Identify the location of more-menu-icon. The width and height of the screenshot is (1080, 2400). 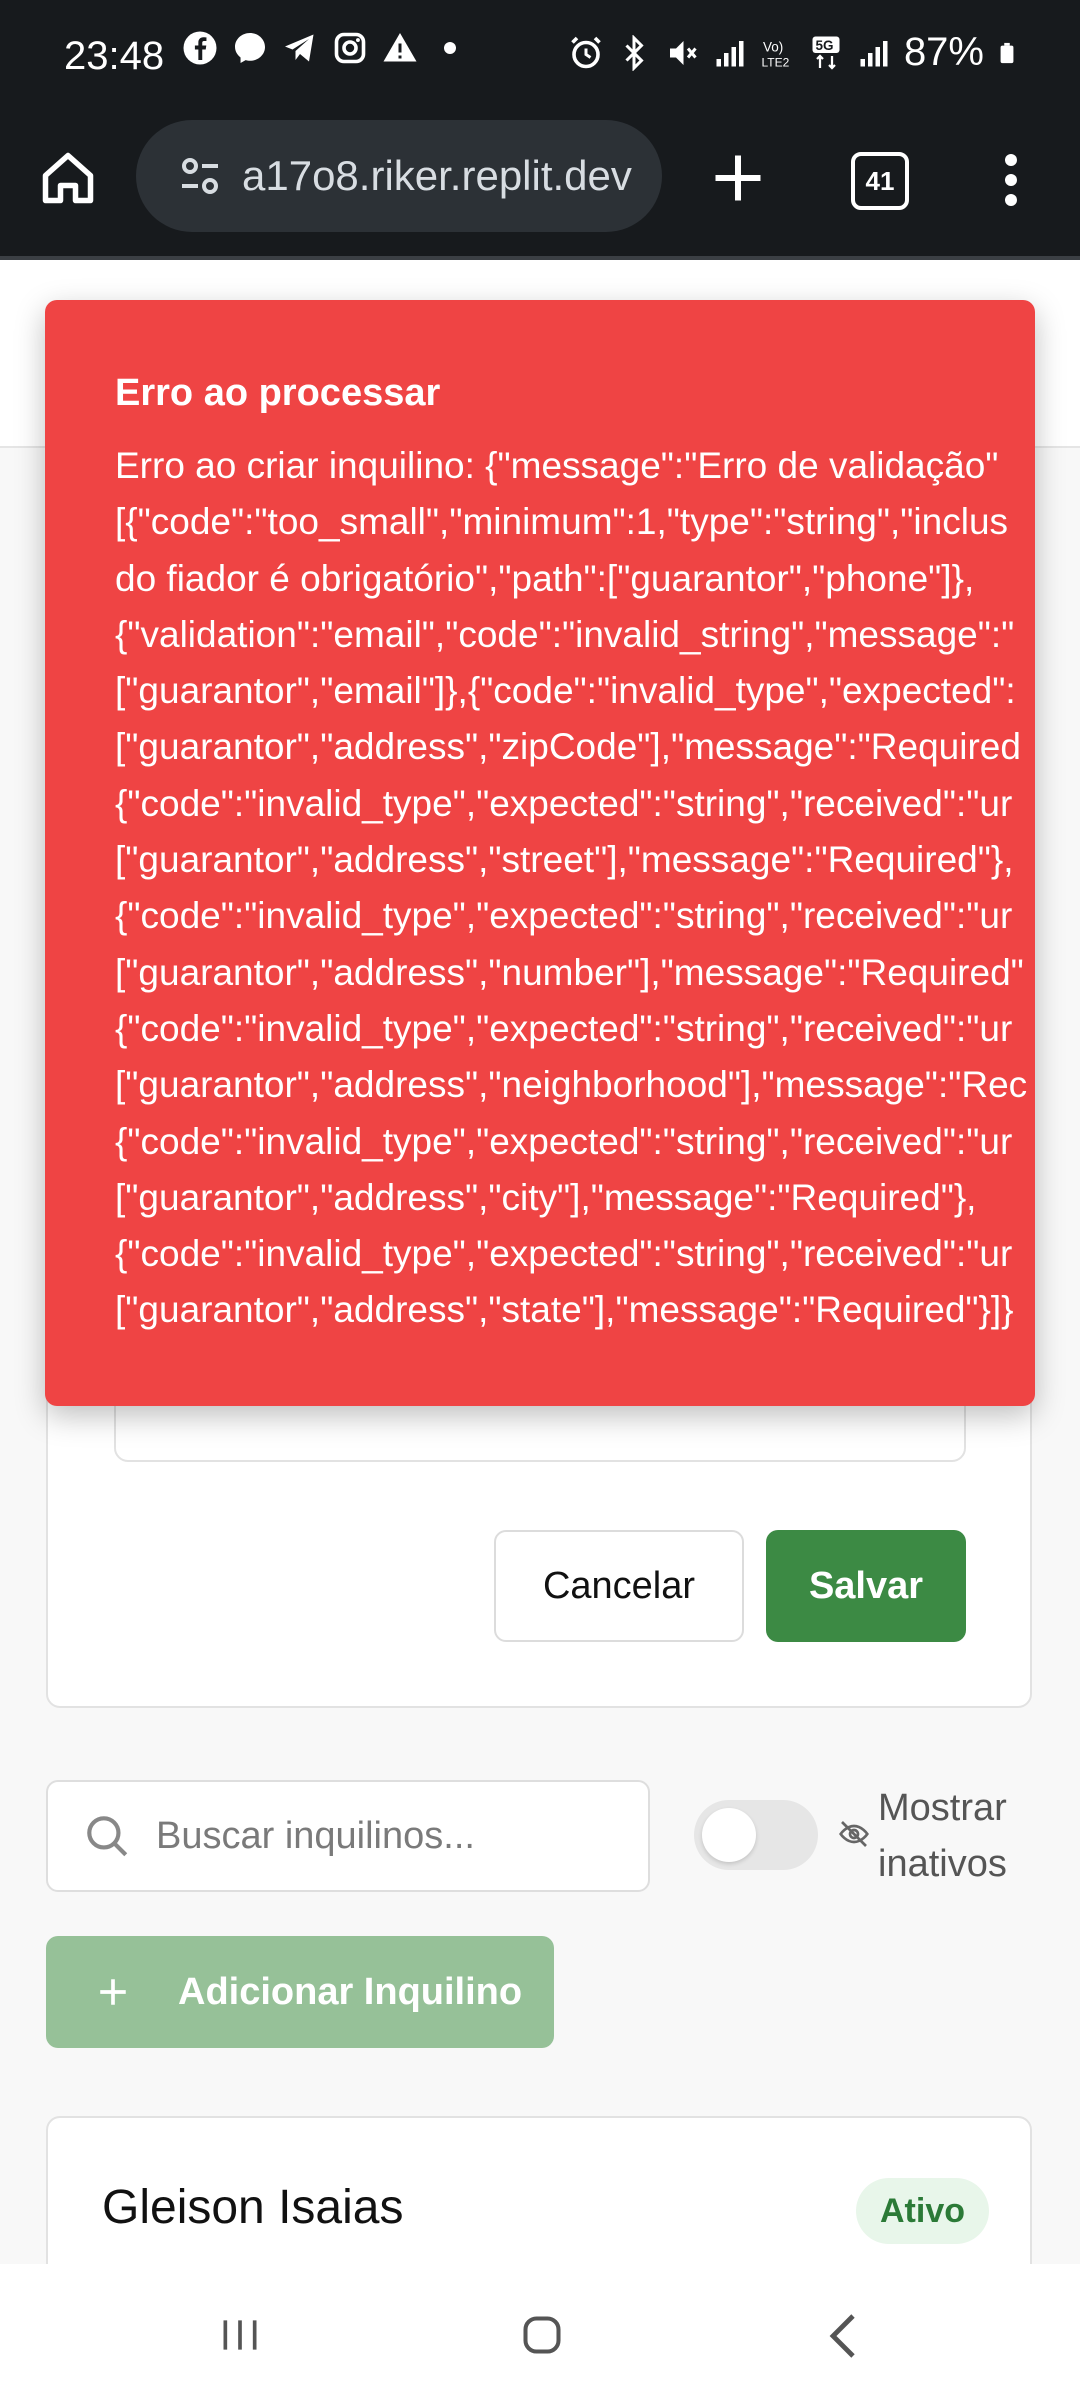
(1011, 180).